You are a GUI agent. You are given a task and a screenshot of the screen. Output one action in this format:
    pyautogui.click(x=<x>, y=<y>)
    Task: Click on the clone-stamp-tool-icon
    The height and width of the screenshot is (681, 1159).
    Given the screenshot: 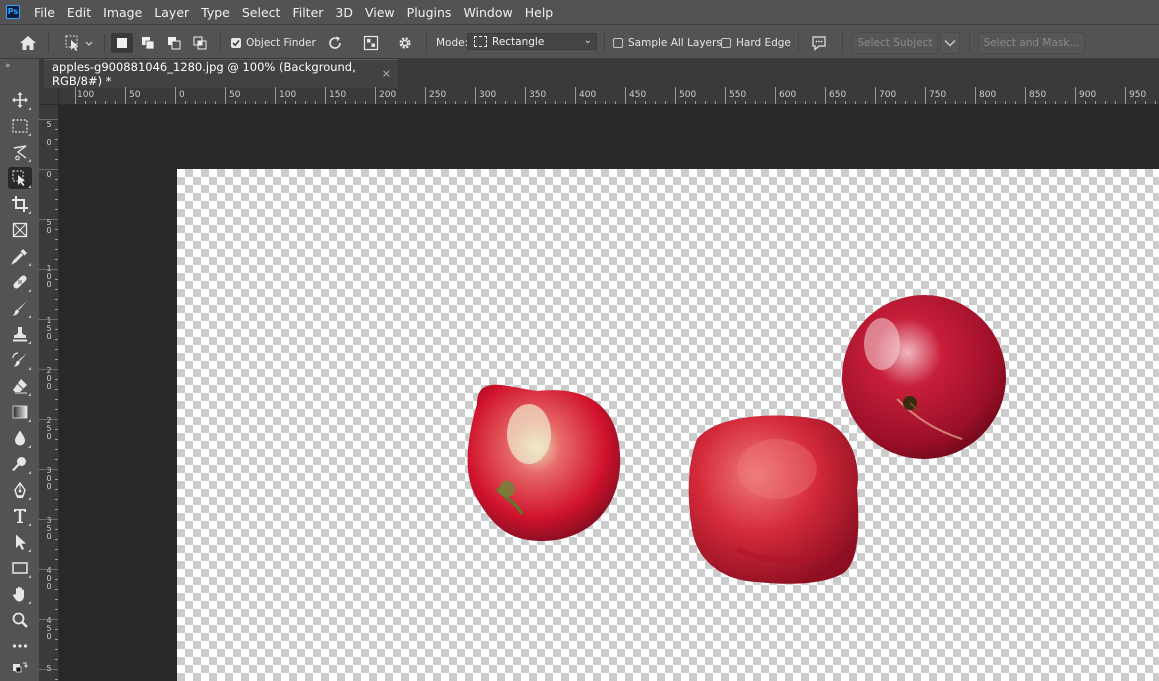 What is the action you would take?
    pyautogui.click(x=20, y=334)
    